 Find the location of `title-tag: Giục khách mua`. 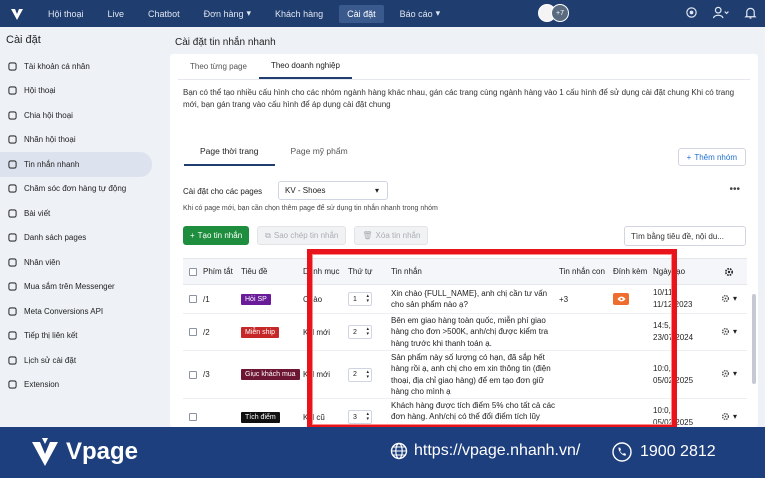

title-tag: Giục khách mua is located at coordinates (270, 374).